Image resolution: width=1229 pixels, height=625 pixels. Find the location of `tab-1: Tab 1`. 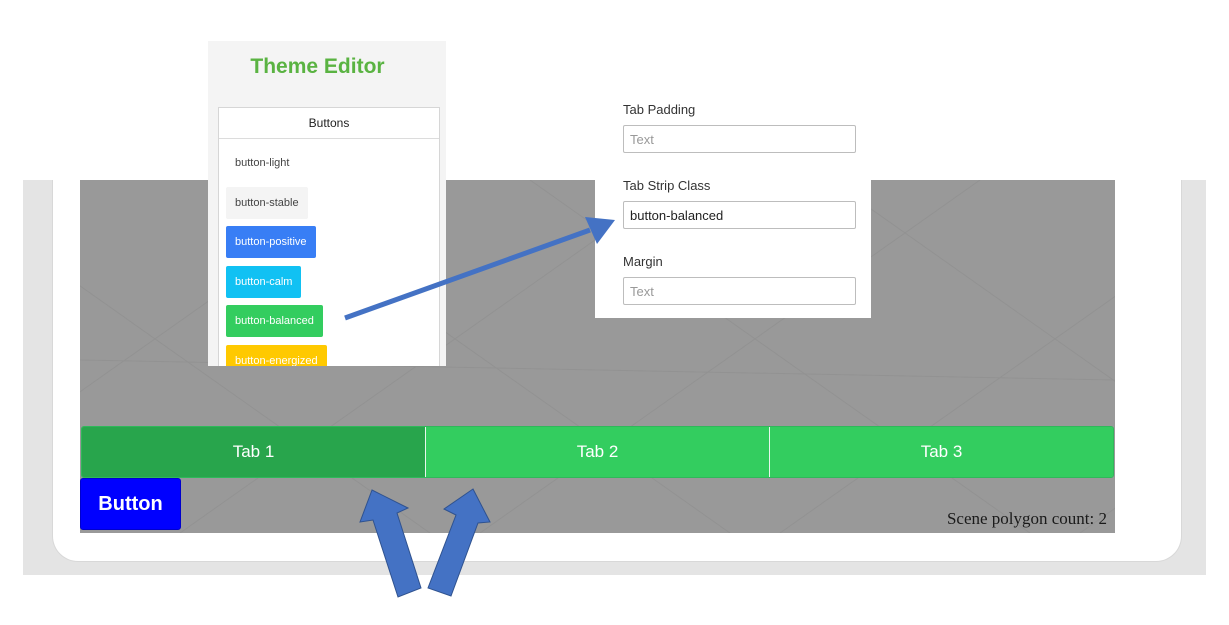

tab-1: Tab 1 is located at coordinates (253, 452).